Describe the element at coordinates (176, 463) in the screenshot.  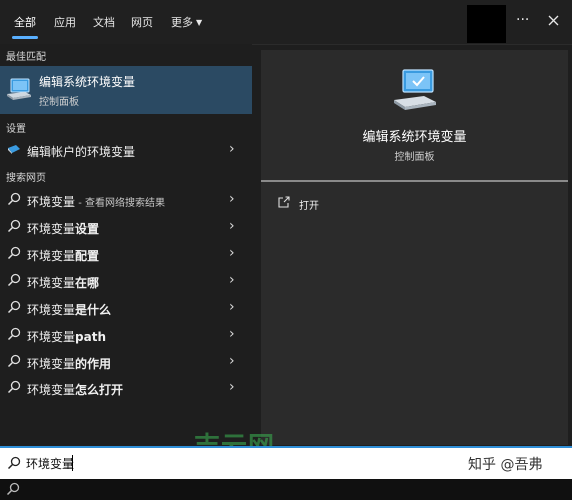
I see `search-input` at that location.